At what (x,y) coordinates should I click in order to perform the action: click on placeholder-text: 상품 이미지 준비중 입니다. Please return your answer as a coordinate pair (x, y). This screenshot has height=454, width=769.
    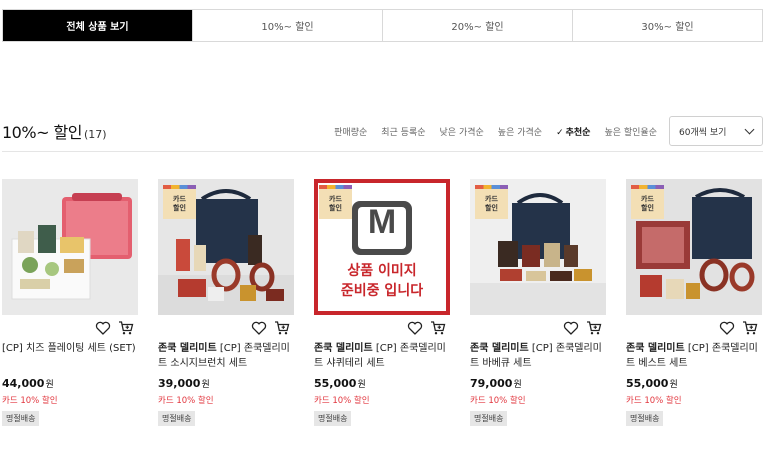
    Looking at the image, I should click on (382, 281).